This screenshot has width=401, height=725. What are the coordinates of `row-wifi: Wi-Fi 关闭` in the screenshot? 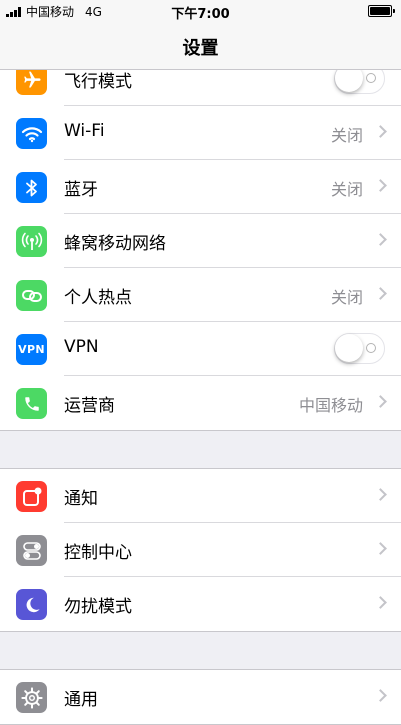 It's located at (200, 133).